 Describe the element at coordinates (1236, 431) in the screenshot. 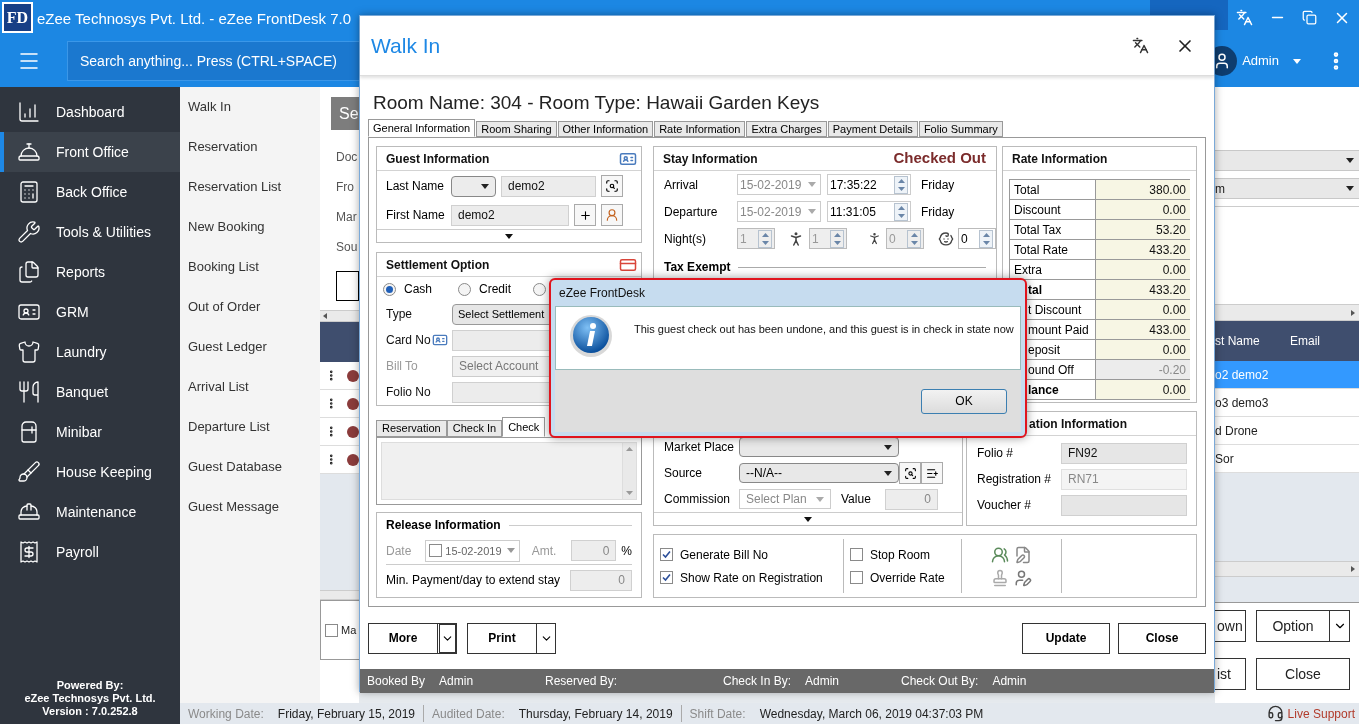

I see `table-cell-text: d Drone` at that location.